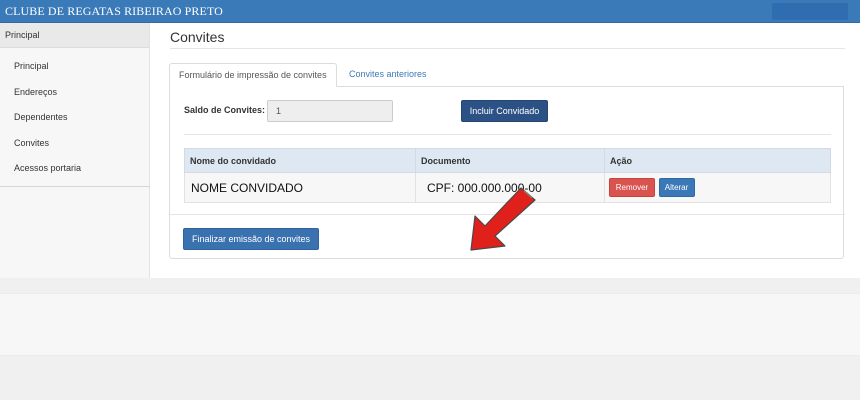 Image resolution: width=860 pixels, height=400 pixels. I want to click on saldo-label: Saldo de Convites:, so click(225, 110).